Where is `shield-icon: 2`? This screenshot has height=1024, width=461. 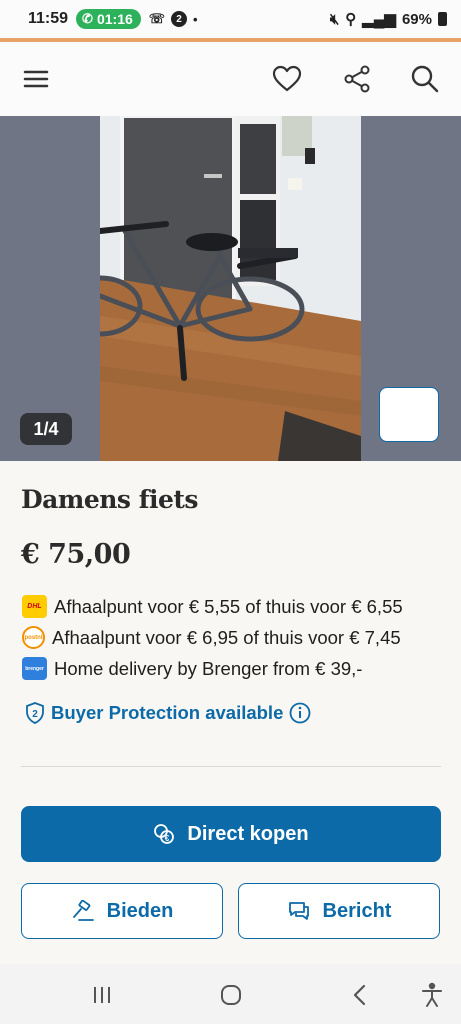
shield-icon: 2 is located at coordinates (35, 713).